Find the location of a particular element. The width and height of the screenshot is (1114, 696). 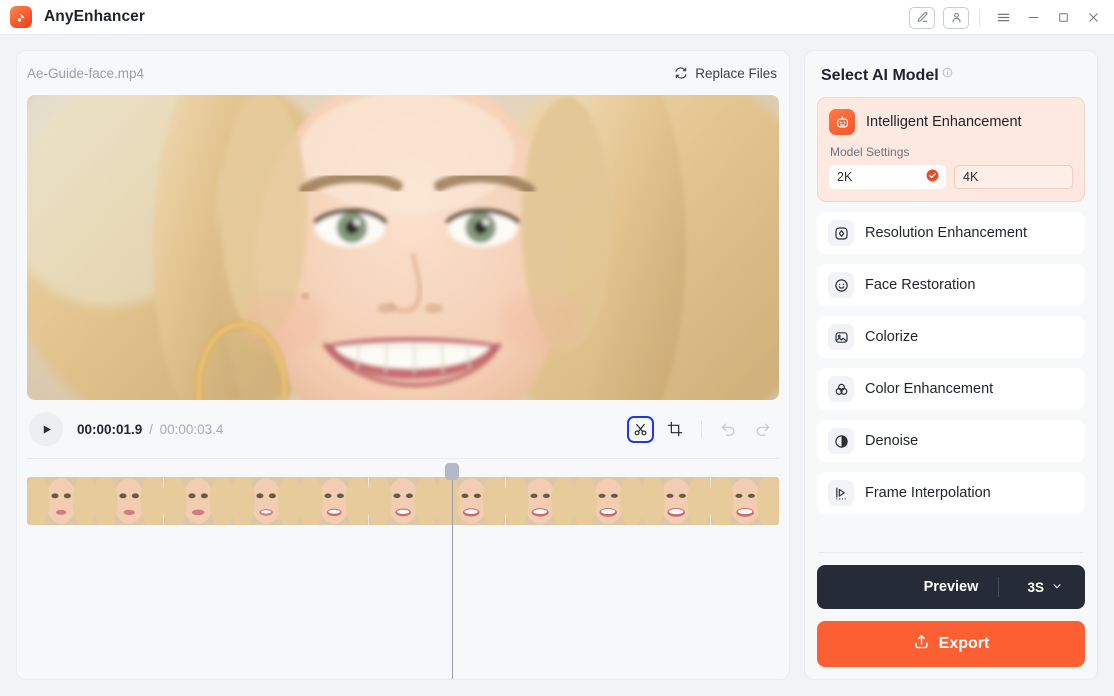

redo-icon is located at coordinates (762, 429).